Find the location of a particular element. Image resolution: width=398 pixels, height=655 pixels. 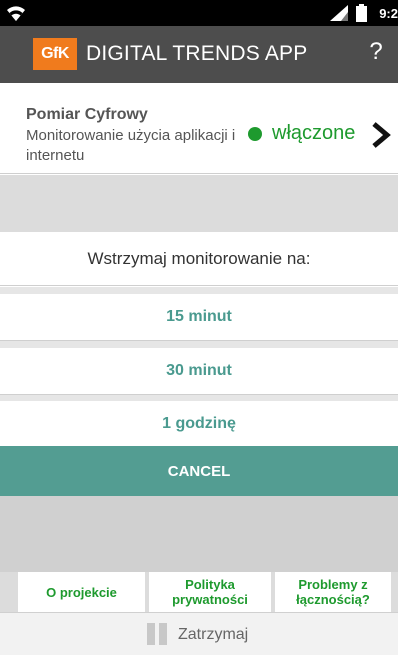

app-title: DIGITAL TRENDS APP is located at coordinates (197, 53).